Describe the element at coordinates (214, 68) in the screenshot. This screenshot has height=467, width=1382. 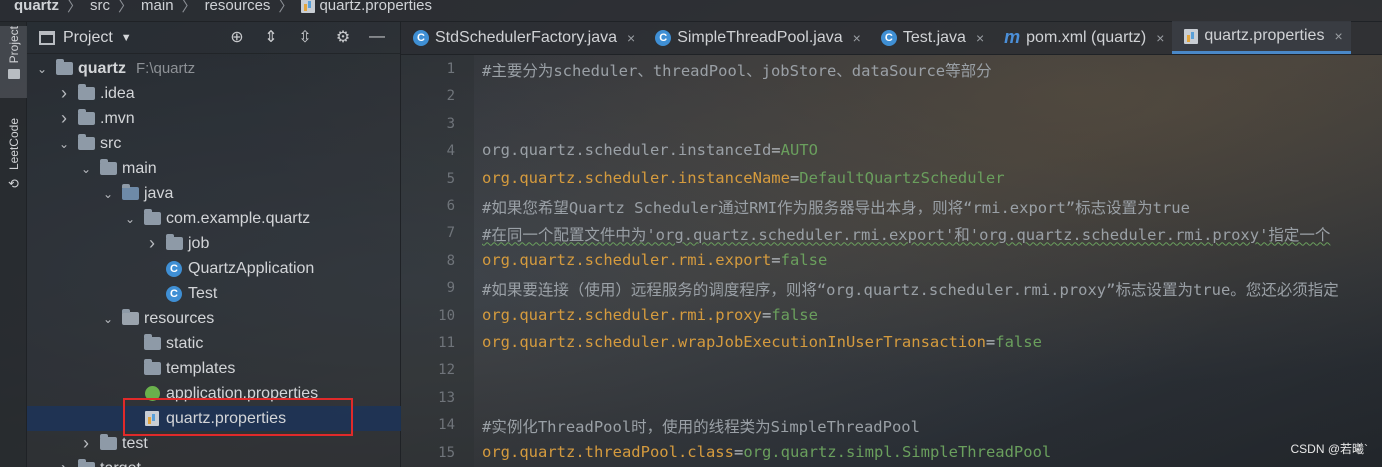
I see `tree-item: ⌄ quartz F:\quartz` at that location.